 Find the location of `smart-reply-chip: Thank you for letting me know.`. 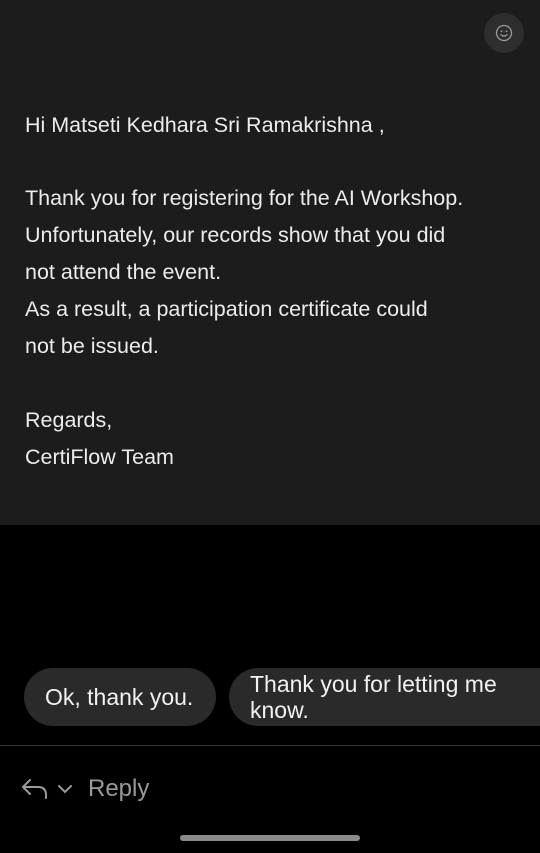

smart-reply-chip: Thank you for letting me know. is located at coordinates (384, 697).